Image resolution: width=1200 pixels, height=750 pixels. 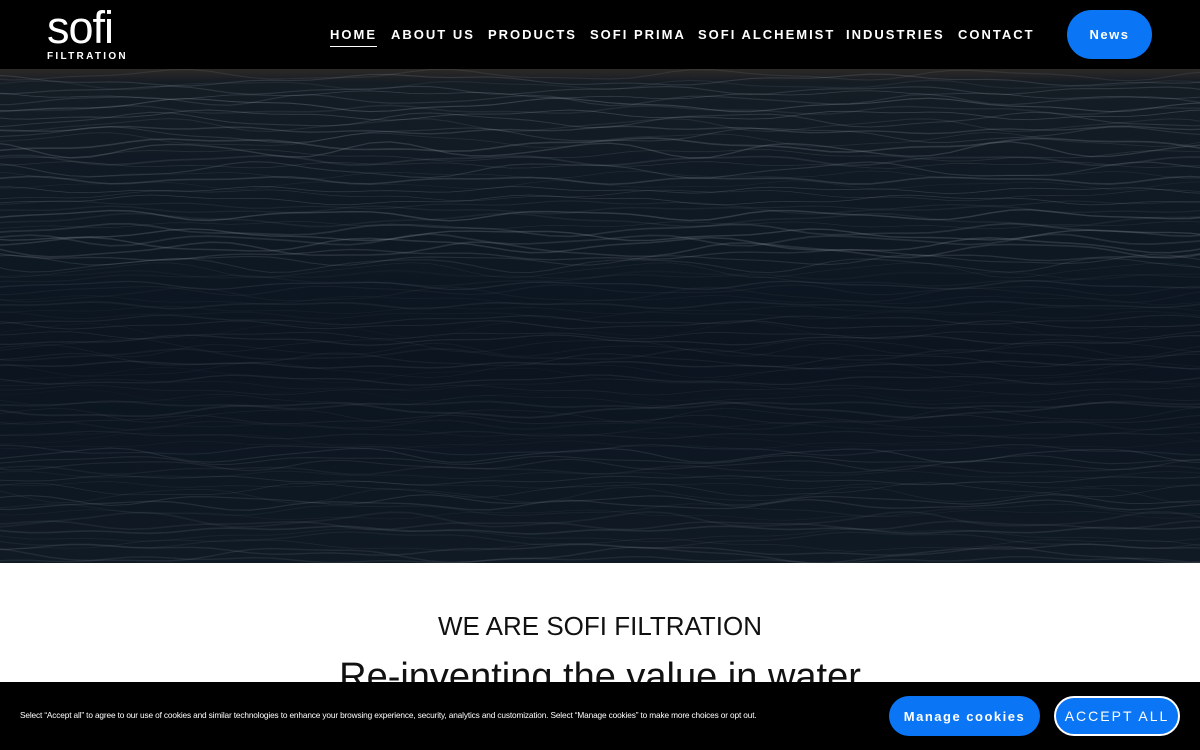 What do you see at coordinates (532, 34) in the screenshot?
I see `nav-products: PRODUCTS` at bounding box center [532, 34].